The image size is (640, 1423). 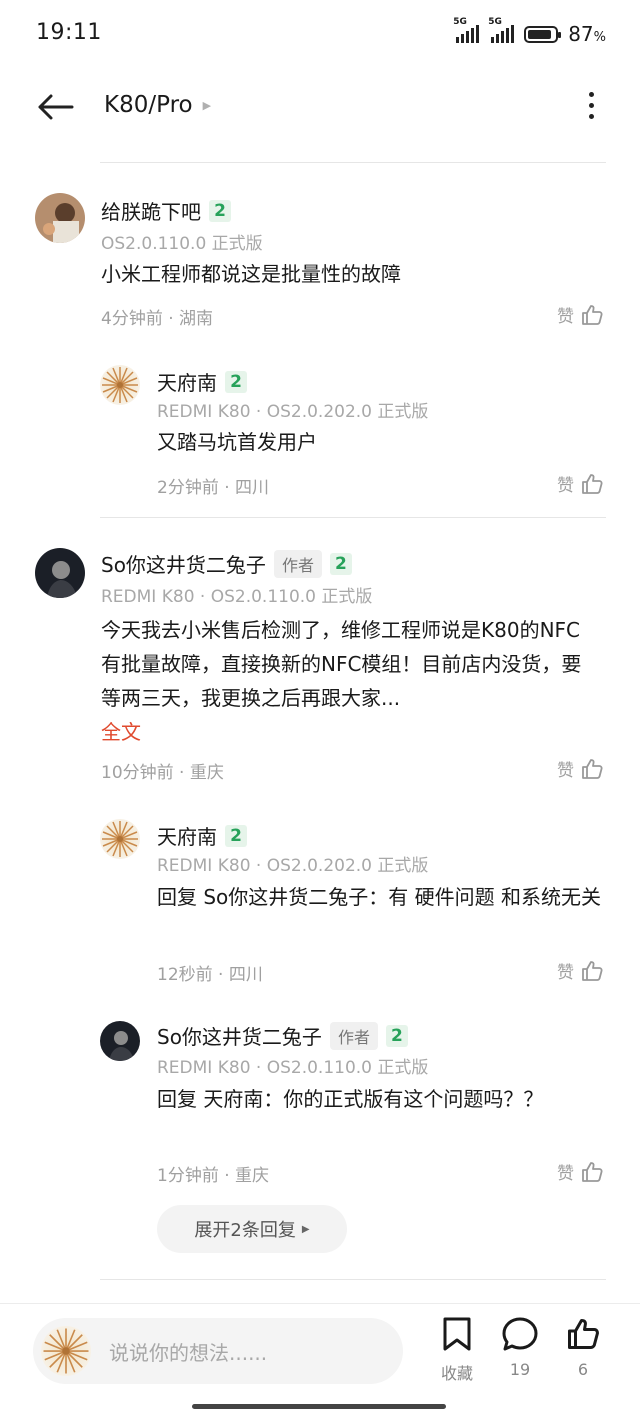 I want to click on status-bar: 19:11 5G 5G 87%, so click(x=320, y=35).